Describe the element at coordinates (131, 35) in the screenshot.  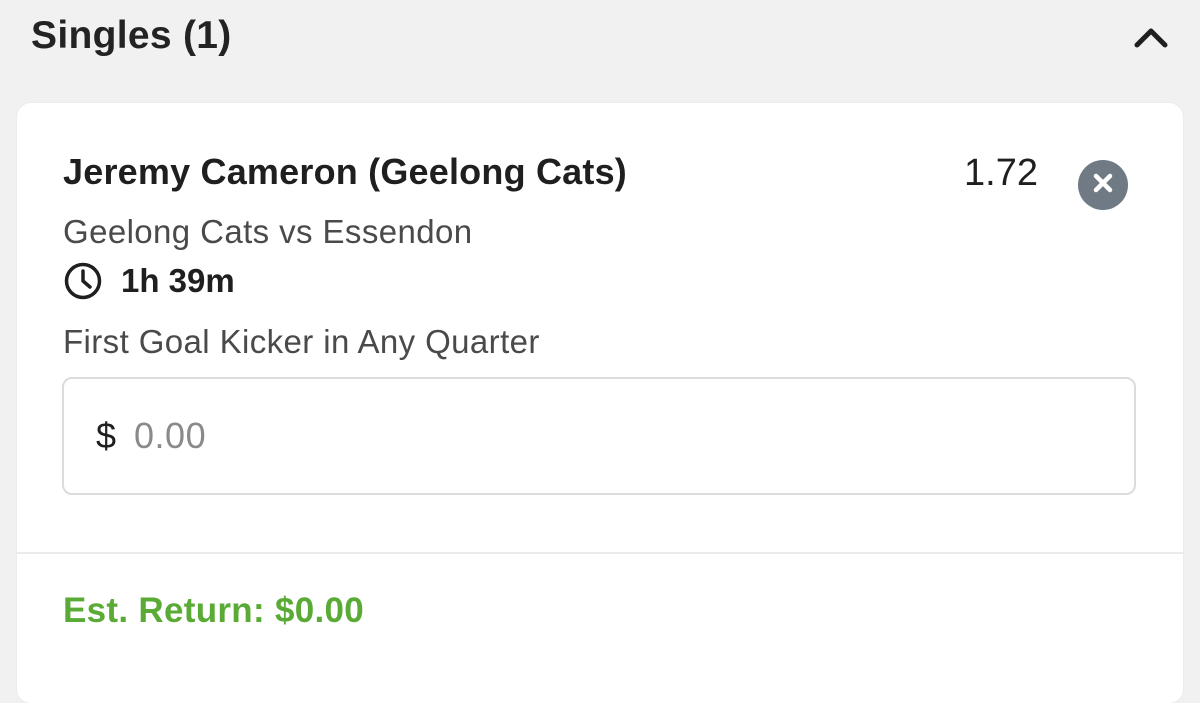
I see `section-title: Singles (1)` at that location.